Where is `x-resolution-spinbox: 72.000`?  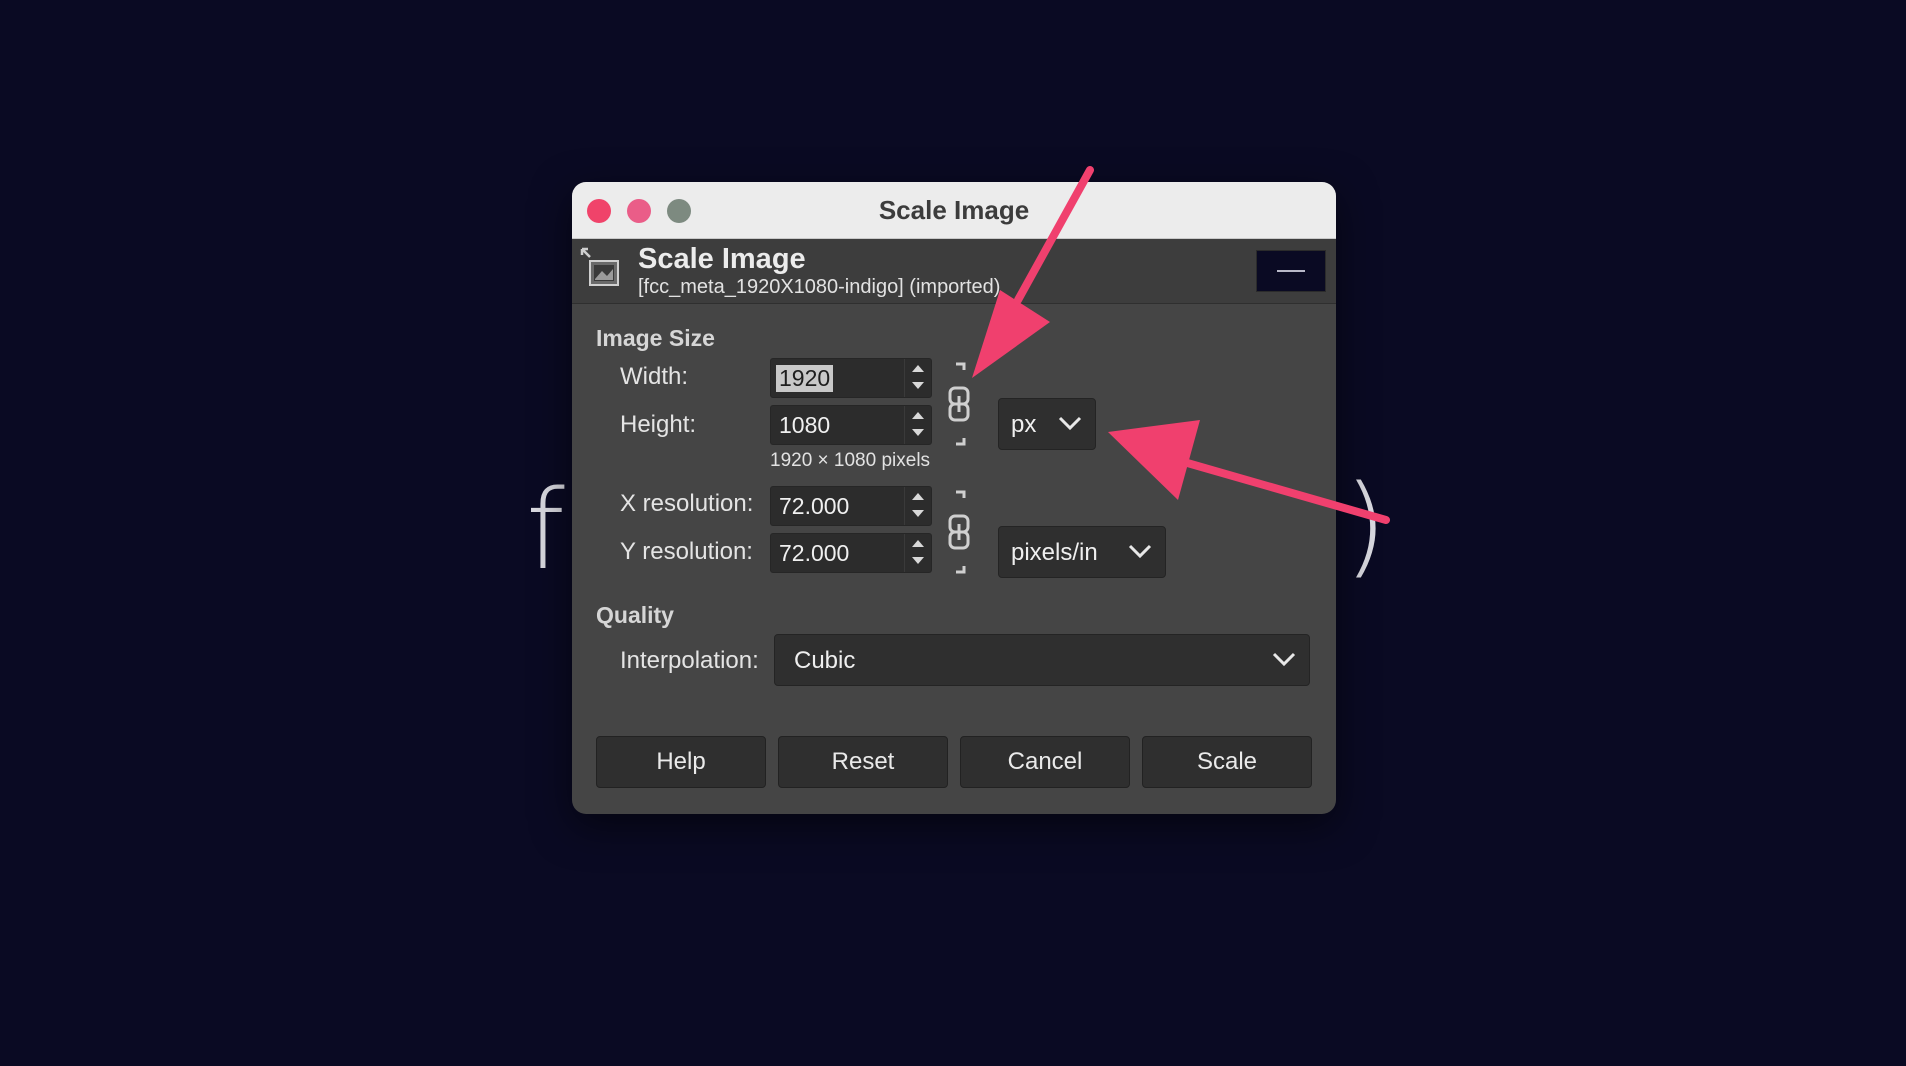
x-resolution-spinbox: 72.000 is located at coordinates (851, 506).